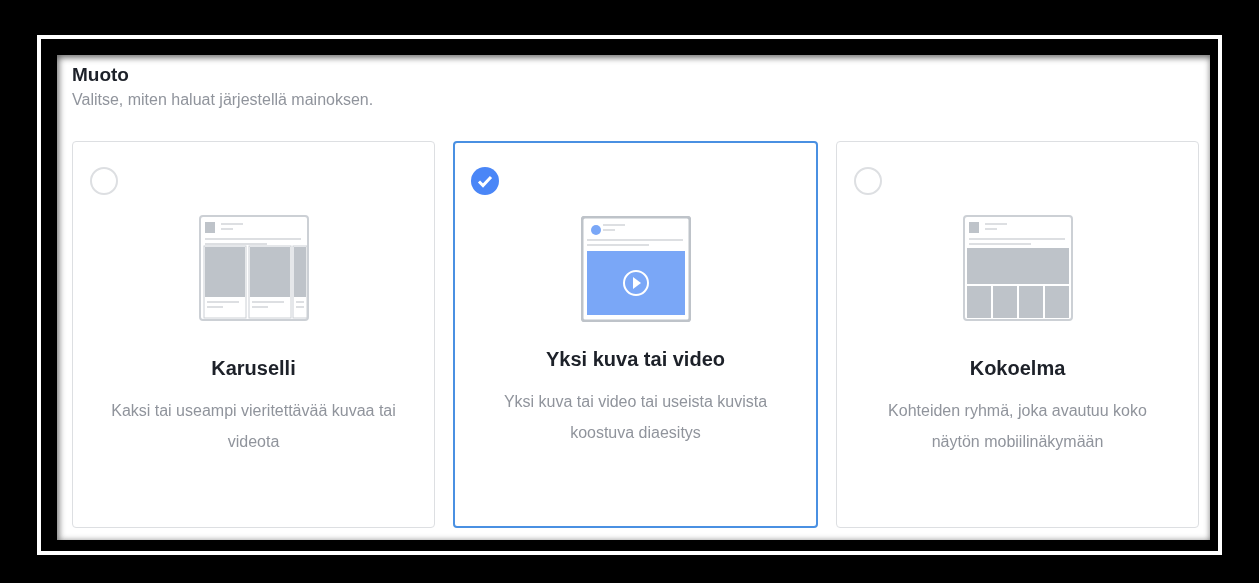 This screenshot has width=1259, height=583. Describe the element at coordinates (253, 426) in the screenshot. I see `option-description: Kaksi tai useampi vieritettävää kuvaa tai videota` at that location.